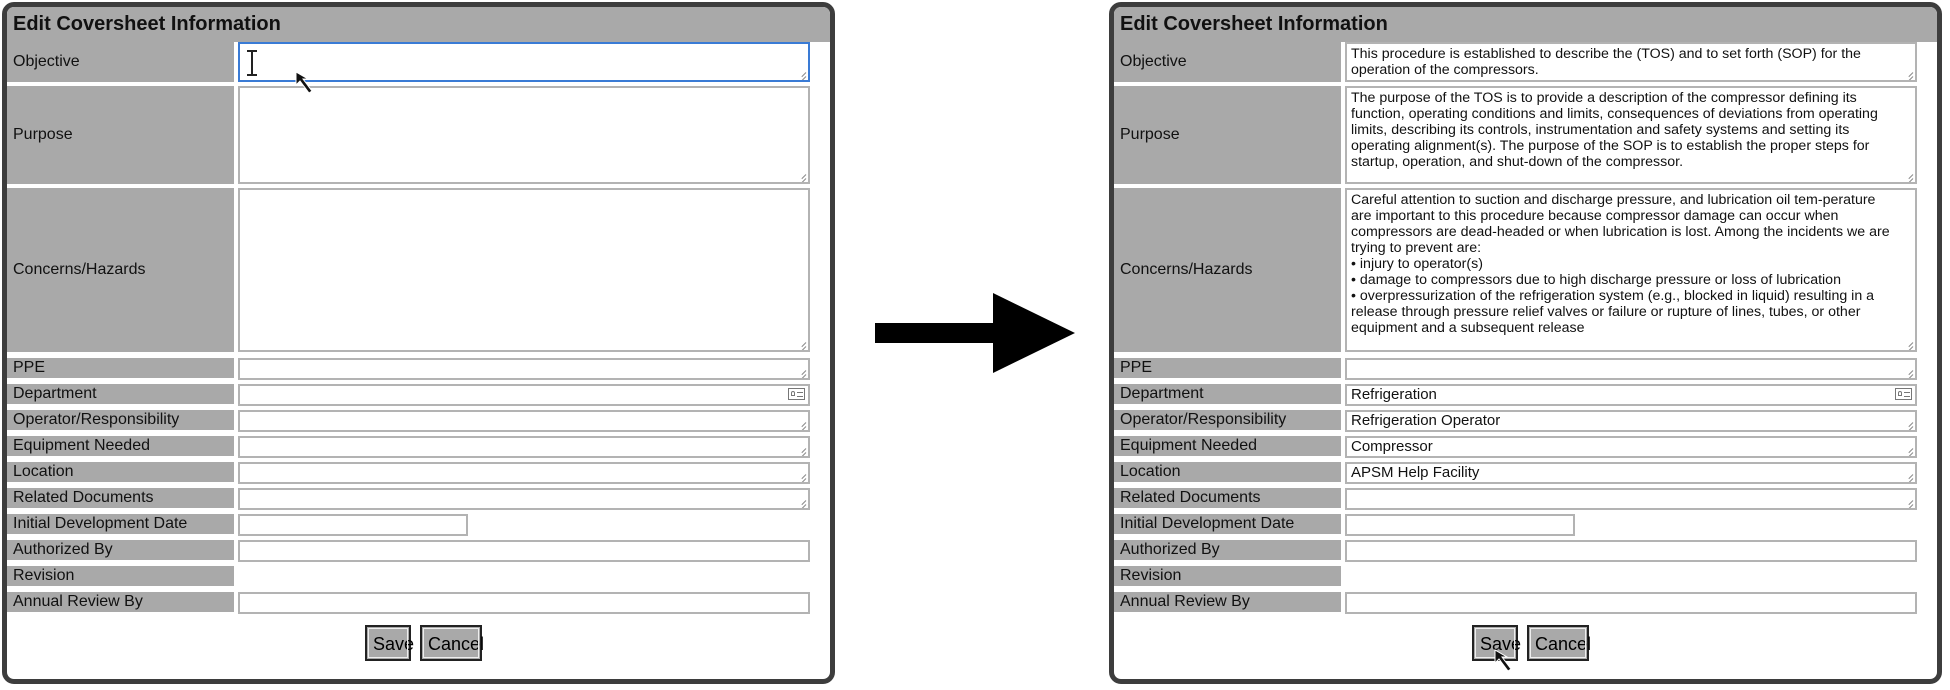 This screenshot has width=1950, height=690. Describe the element at coordinates (1426, 420) in the screenshot. I see `operator-responsibility-value: Refrigeration Operator` at that location.